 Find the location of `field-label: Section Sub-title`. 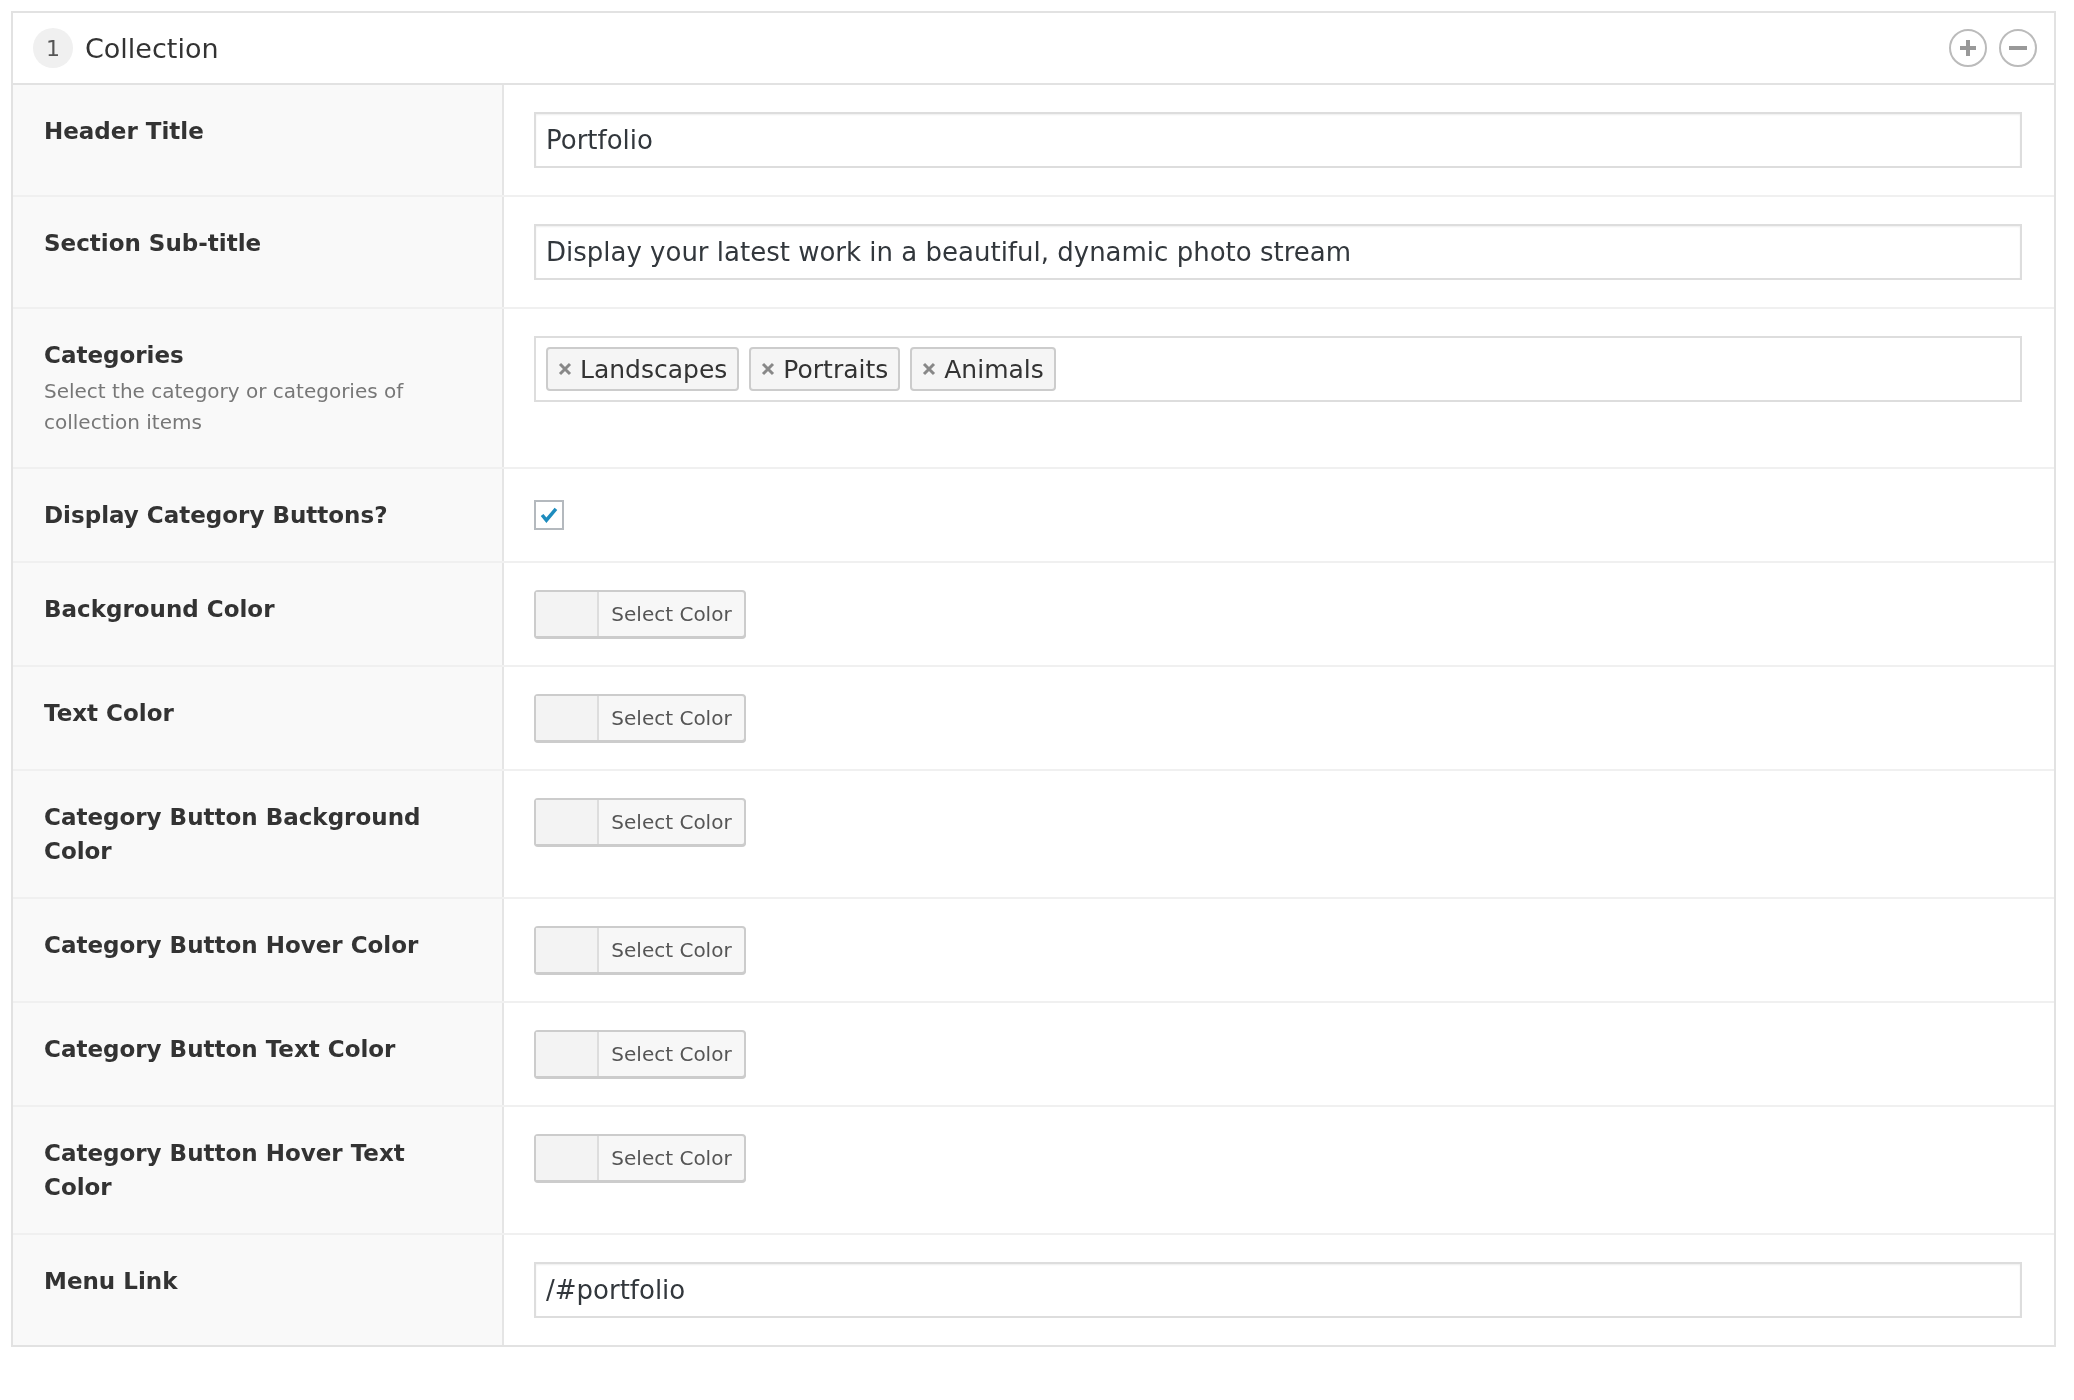

field-label: Section Sub-title is located at coordinates (153, 243).